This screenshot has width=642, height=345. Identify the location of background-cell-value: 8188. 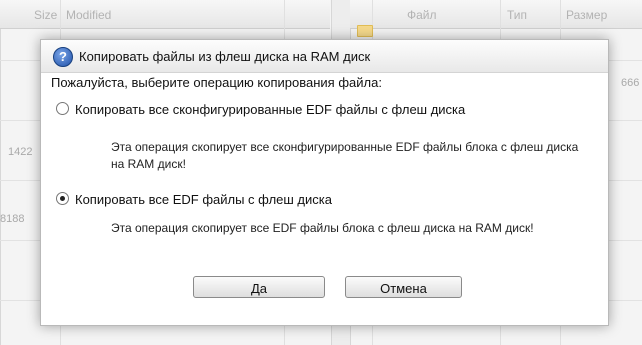
(12, 219).